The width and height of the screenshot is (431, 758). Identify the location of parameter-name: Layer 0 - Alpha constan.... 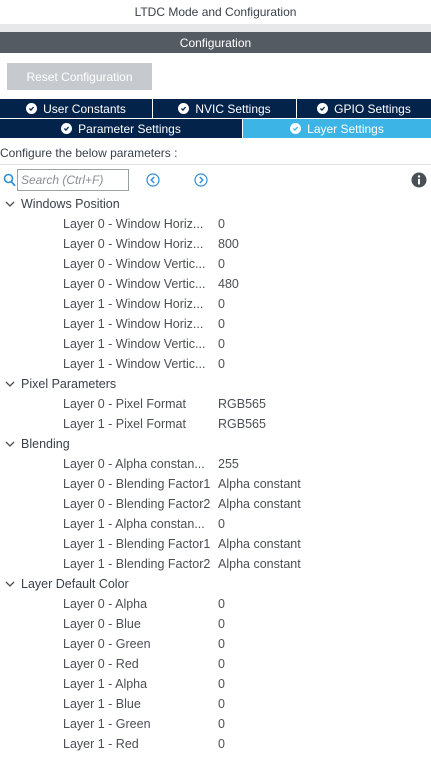
(134, 464).